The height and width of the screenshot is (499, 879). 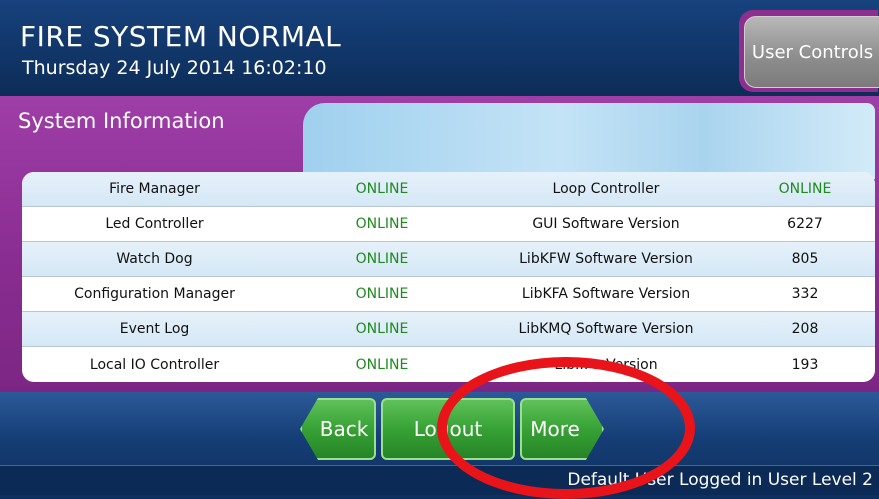 What do you see at coordinates (606, 259) in the screenshot?
I see `info-item: LibKFW Software Version` at bounding box center [606, 259].